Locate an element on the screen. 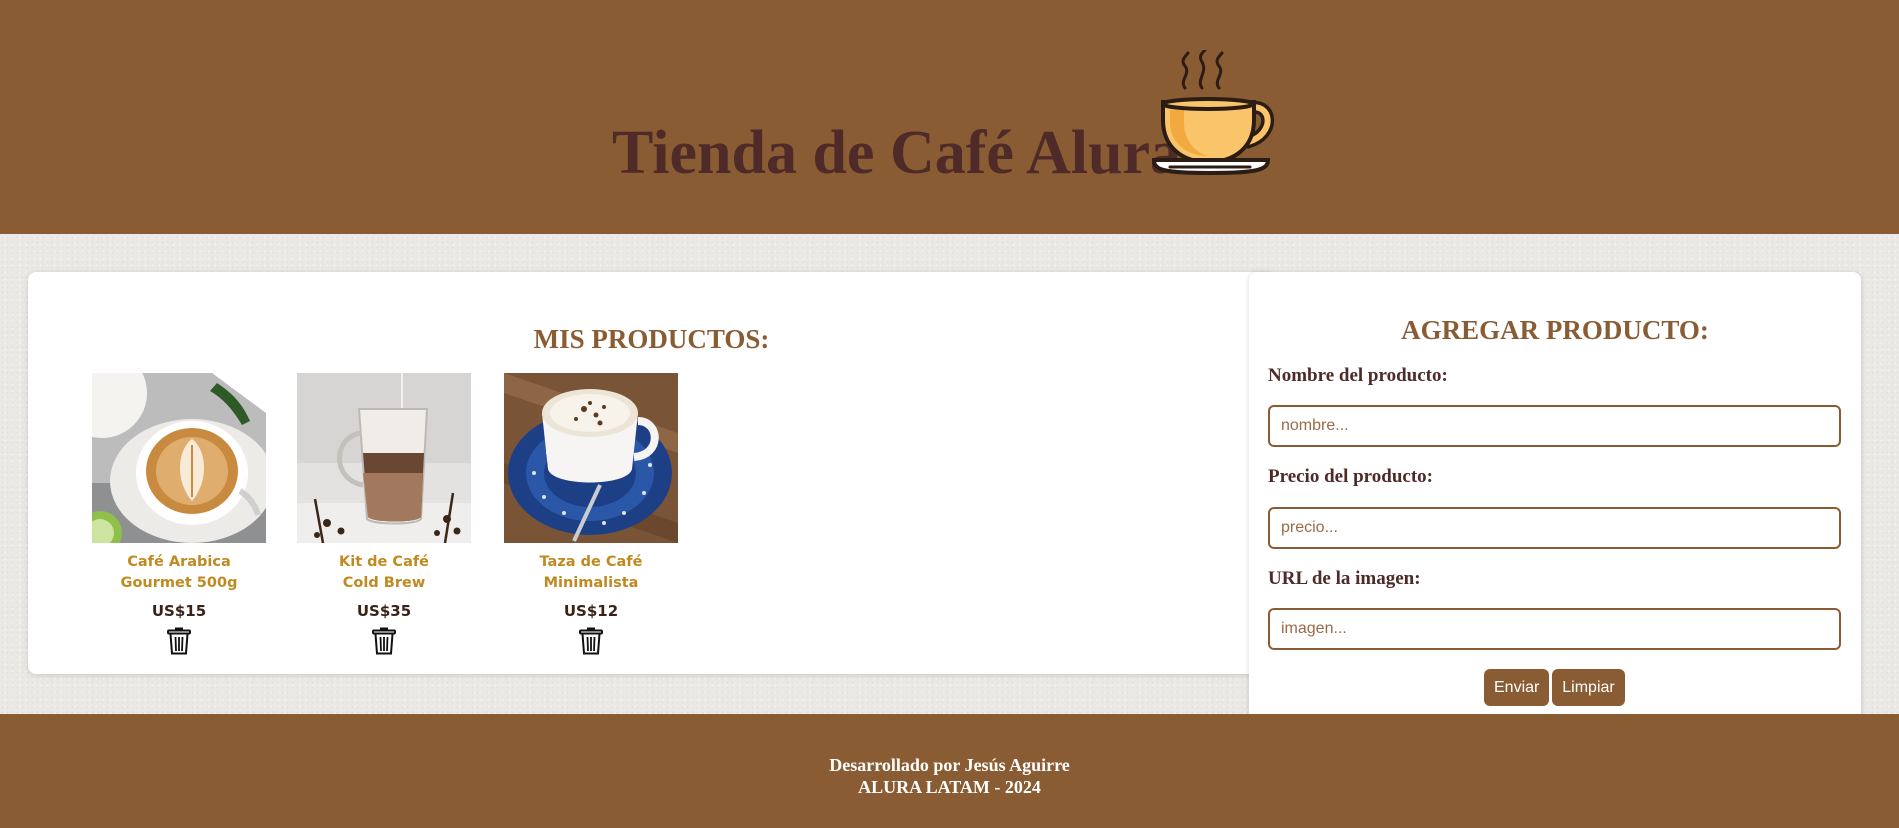 This screenshot has width=1899, height=828. name-label: Nombre del producto: is located at coordinates (1358, 375).